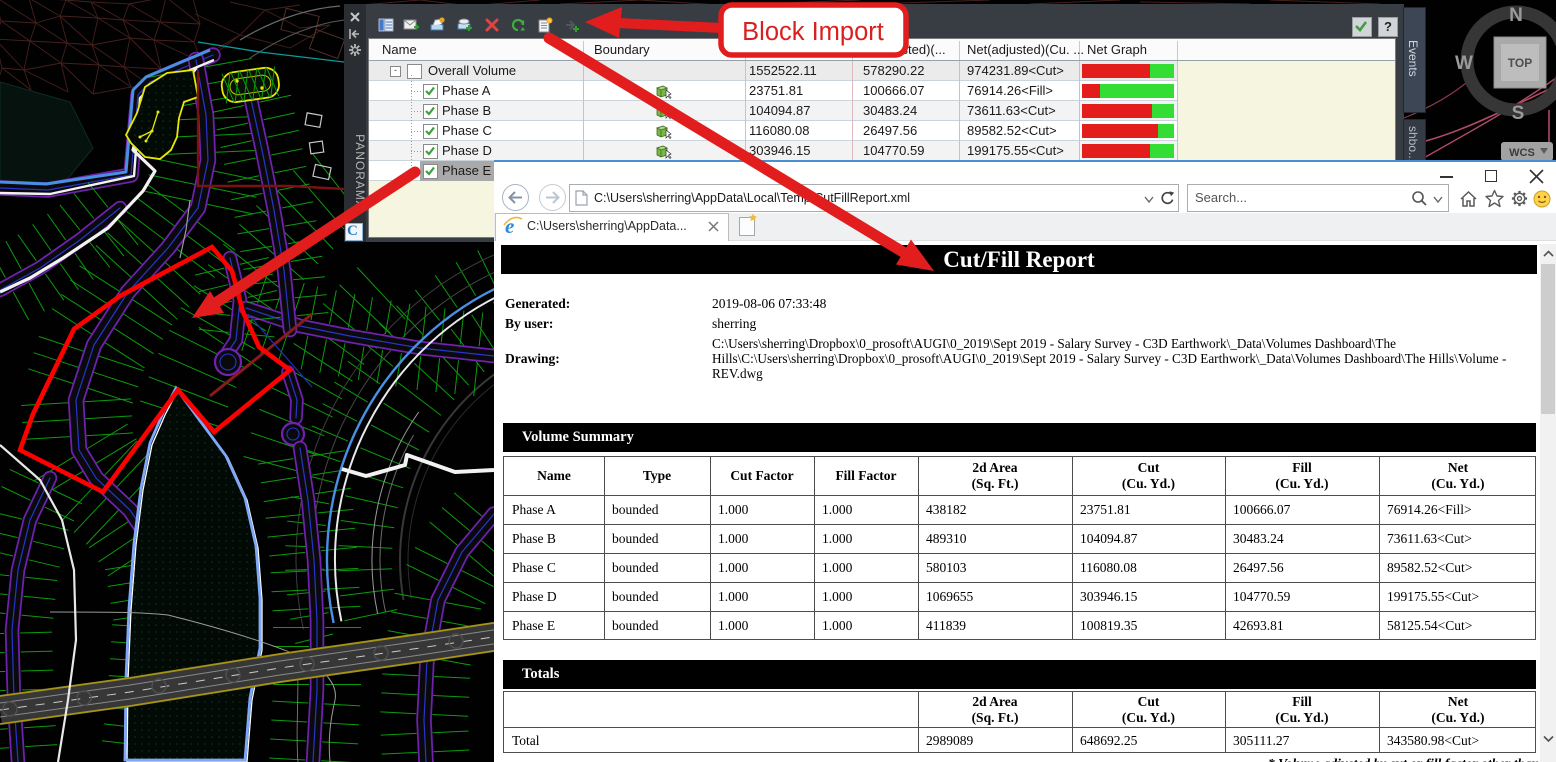 The image size is (1556, 762). What do you see at coordinates (1516, 15) in the screenshot?
I see `svg-text: N` at bounding box center [1516, 15].